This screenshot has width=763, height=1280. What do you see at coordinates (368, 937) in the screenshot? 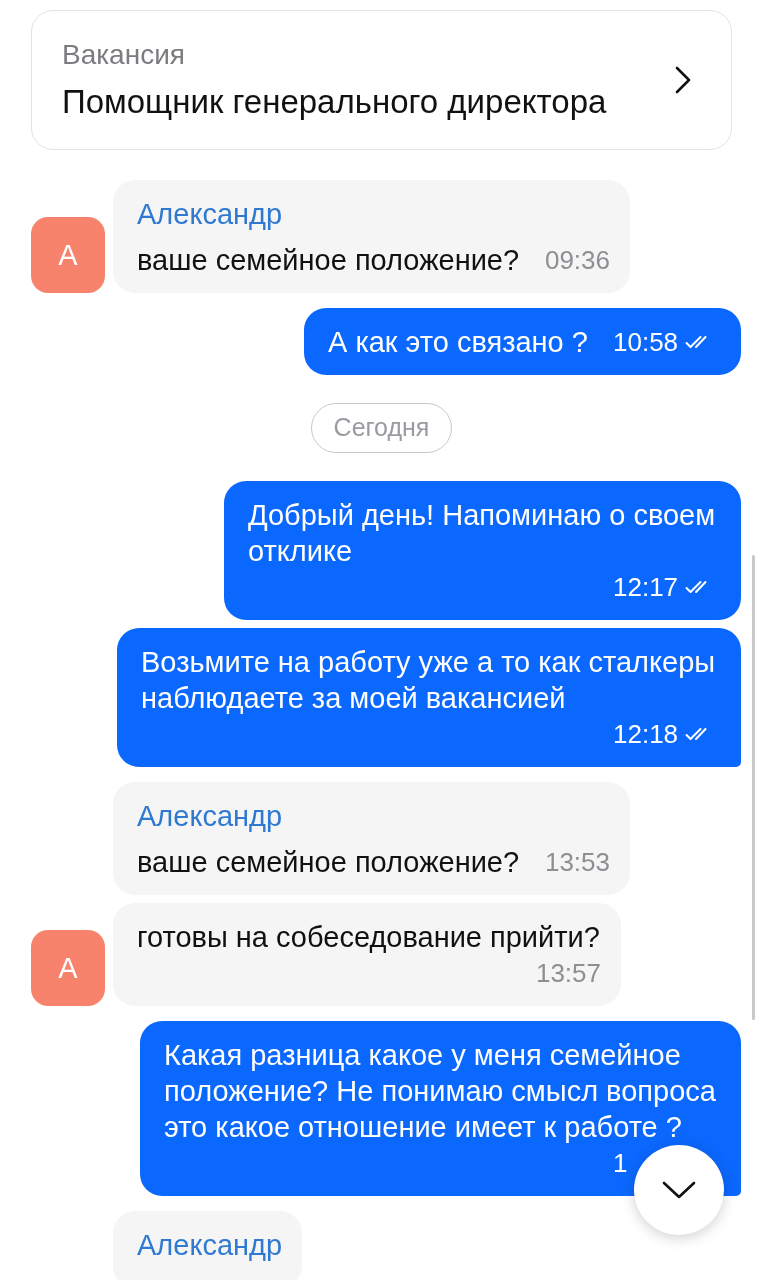
I see `message-text: готовы на собеседование прийти?` at bounding box center [368, 937].